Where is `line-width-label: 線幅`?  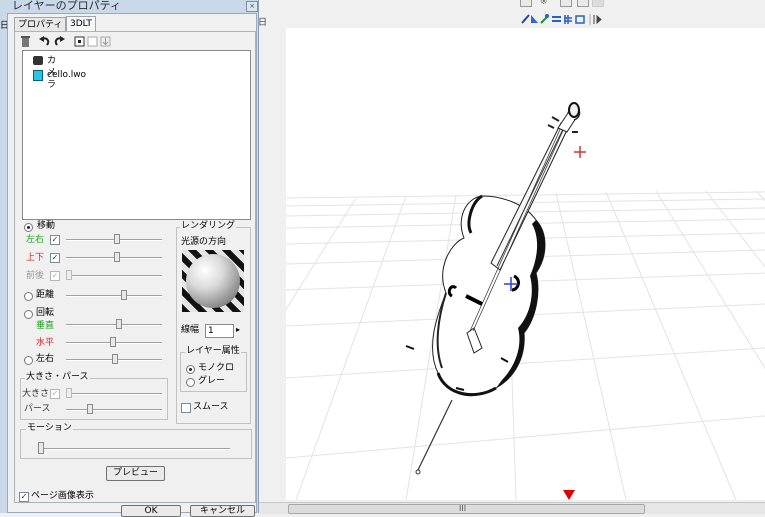 line-width-label: 線幅 is located at coordinates (190, 330).